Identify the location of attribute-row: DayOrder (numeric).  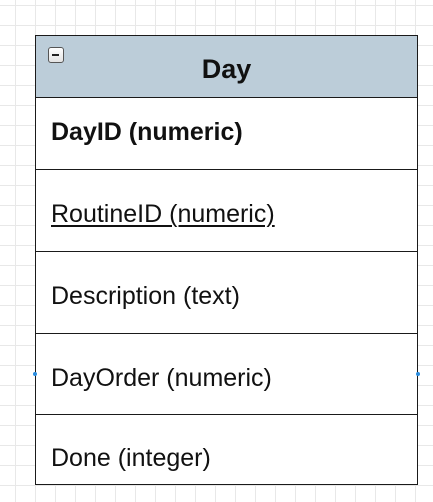
(226, 374).